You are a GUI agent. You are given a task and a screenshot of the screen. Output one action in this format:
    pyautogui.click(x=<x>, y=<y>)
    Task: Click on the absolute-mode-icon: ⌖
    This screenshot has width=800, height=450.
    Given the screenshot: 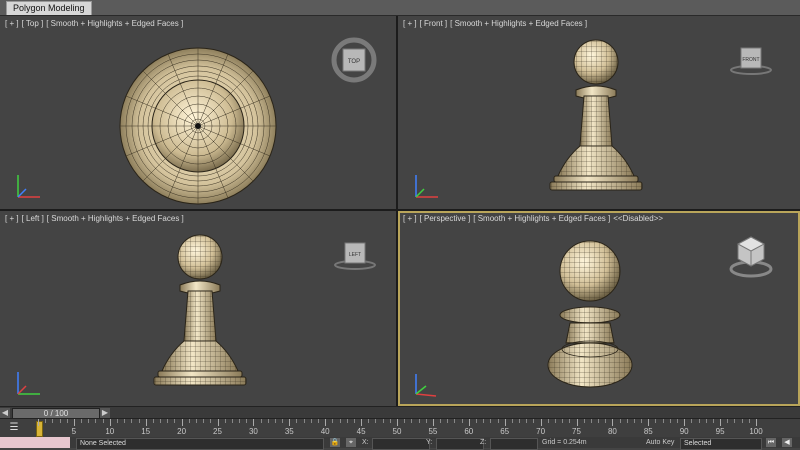 What is the action you would take?
    pyautogui.click(x=351, y=442)
    